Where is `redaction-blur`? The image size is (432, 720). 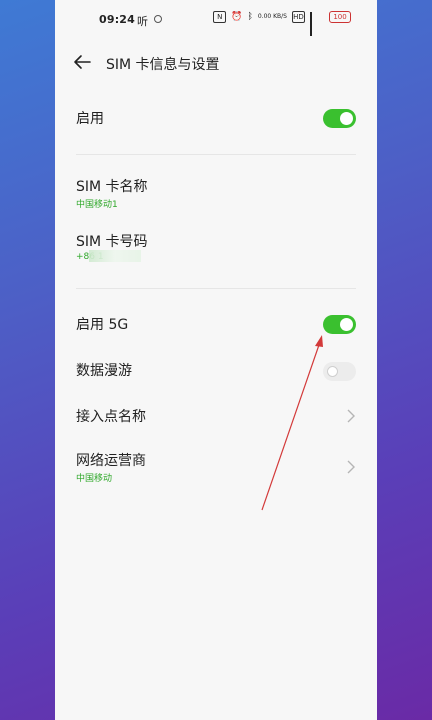 redaction-blur is located at coordinates (115, 256).